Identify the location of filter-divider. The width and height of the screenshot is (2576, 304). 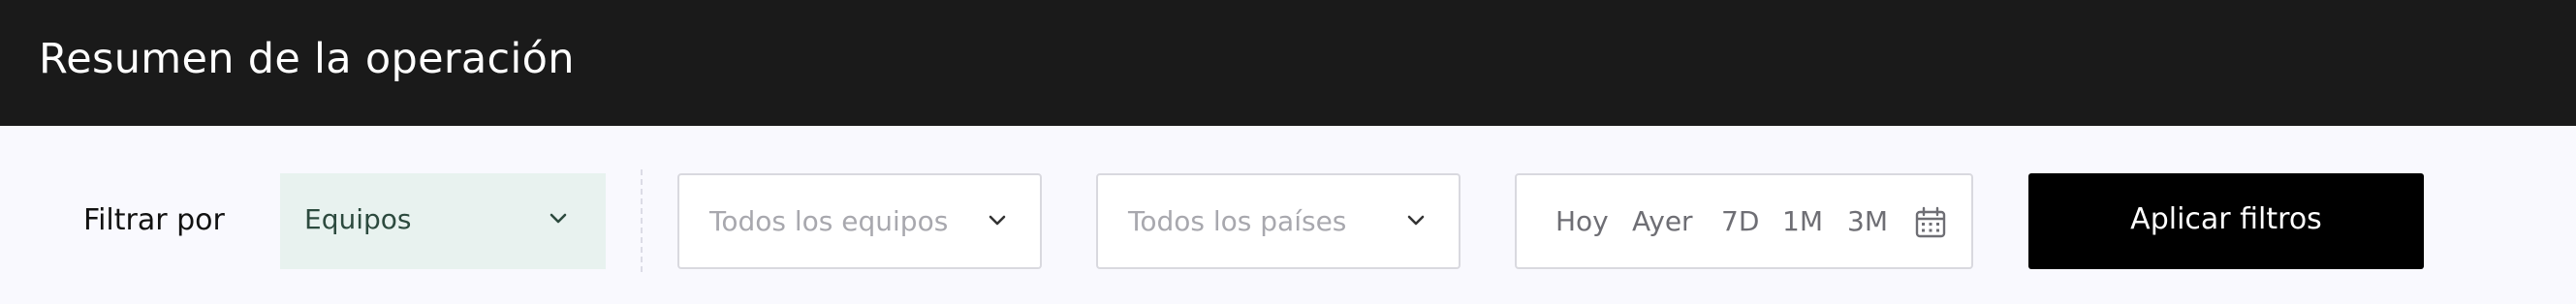
(642, 220).